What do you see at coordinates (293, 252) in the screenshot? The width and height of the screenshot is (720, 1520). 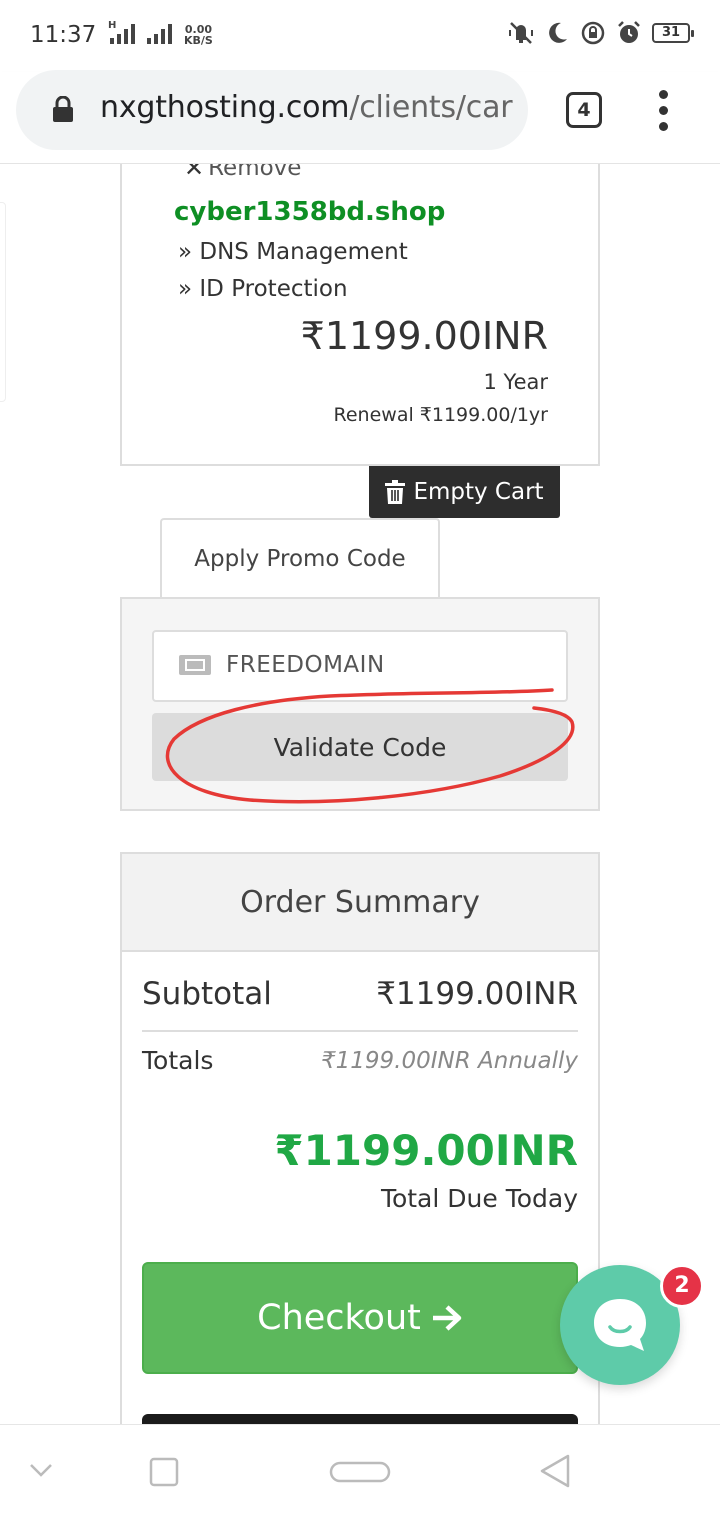 I see `addon-dns: » DNS Management` at bounding box center [293, 252].